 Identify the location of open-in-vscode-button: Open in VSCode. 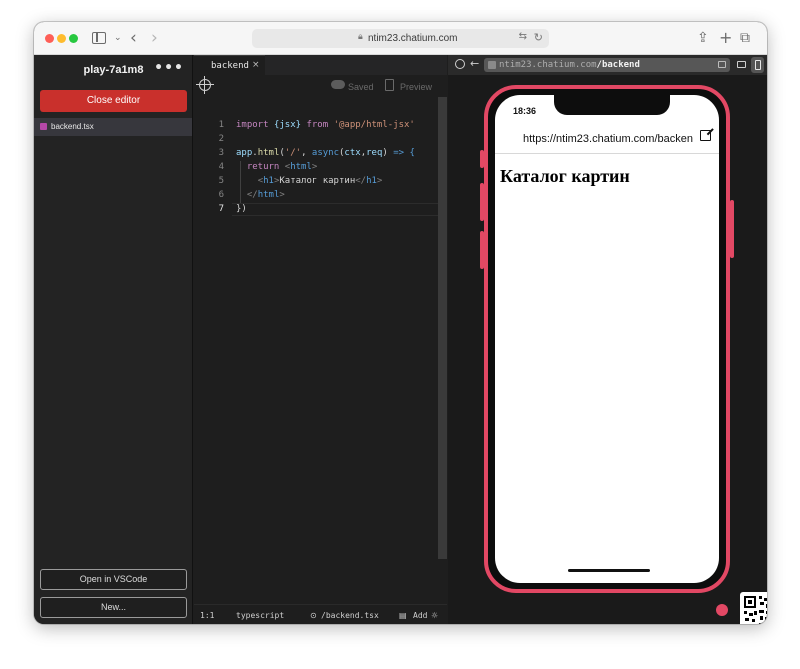
(113, 579).